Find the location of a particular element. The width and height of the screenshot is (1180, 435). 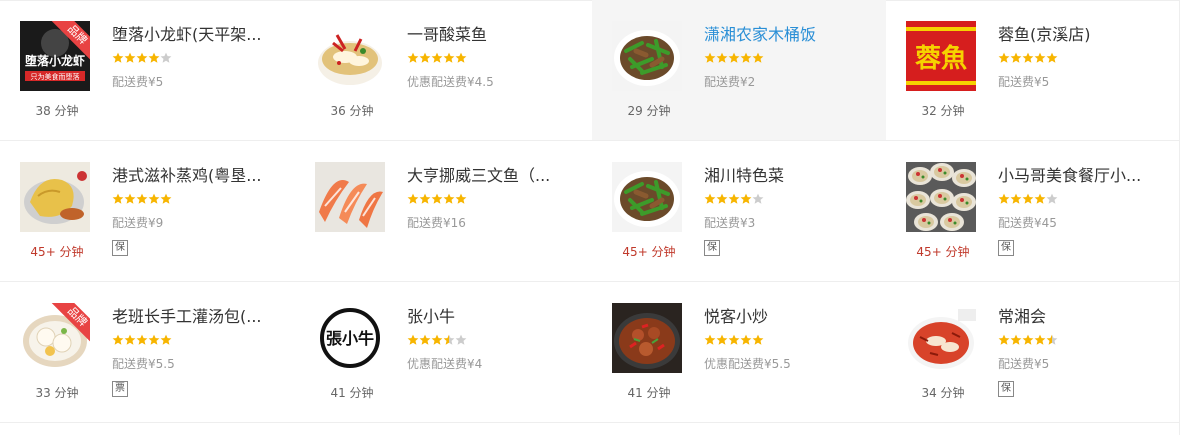

zhangxiaoniu-logo-text: 張小牛 is located at coordinates (350, 338).